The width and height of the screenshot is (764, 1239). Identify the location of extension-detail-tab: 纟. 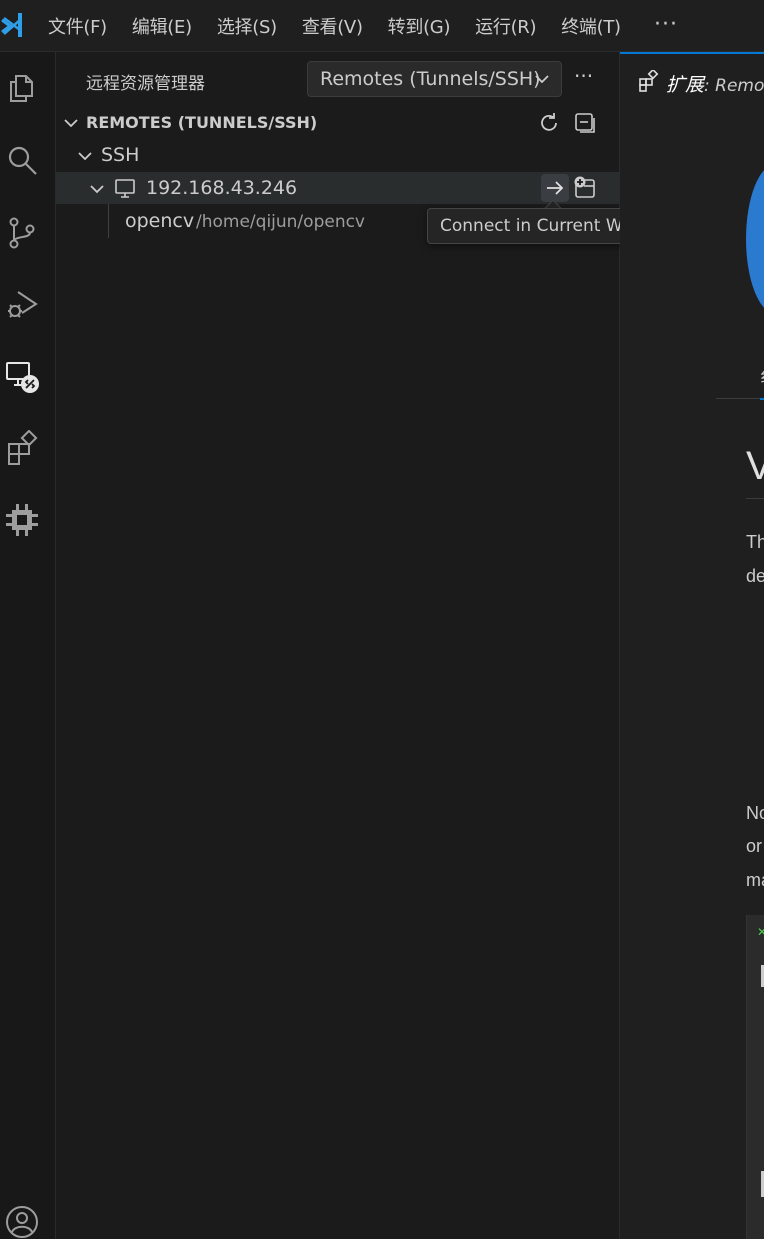
(762, 374).